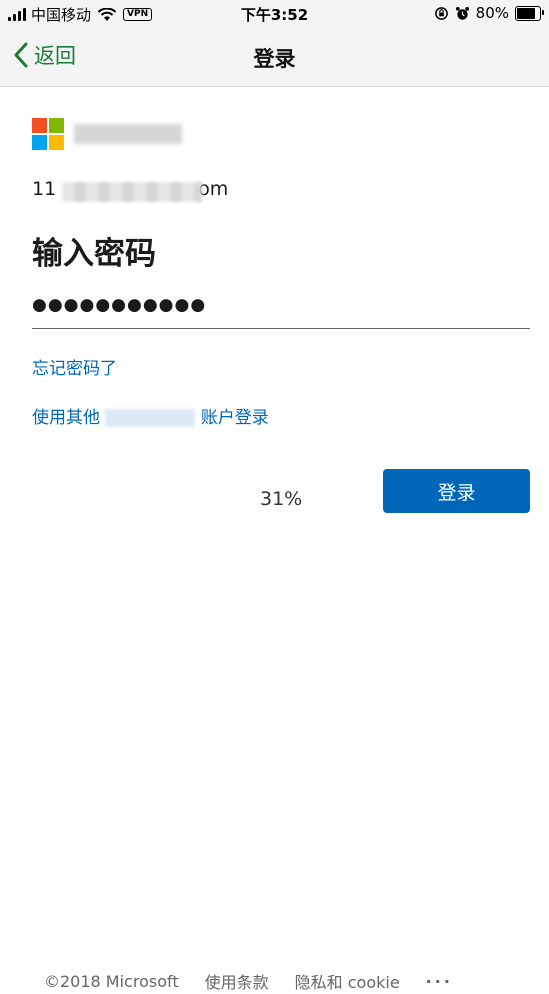 This screenshot has width=549, height=994. I want to click on forgot-password-link: 忘记密码了, so click(74, 366).